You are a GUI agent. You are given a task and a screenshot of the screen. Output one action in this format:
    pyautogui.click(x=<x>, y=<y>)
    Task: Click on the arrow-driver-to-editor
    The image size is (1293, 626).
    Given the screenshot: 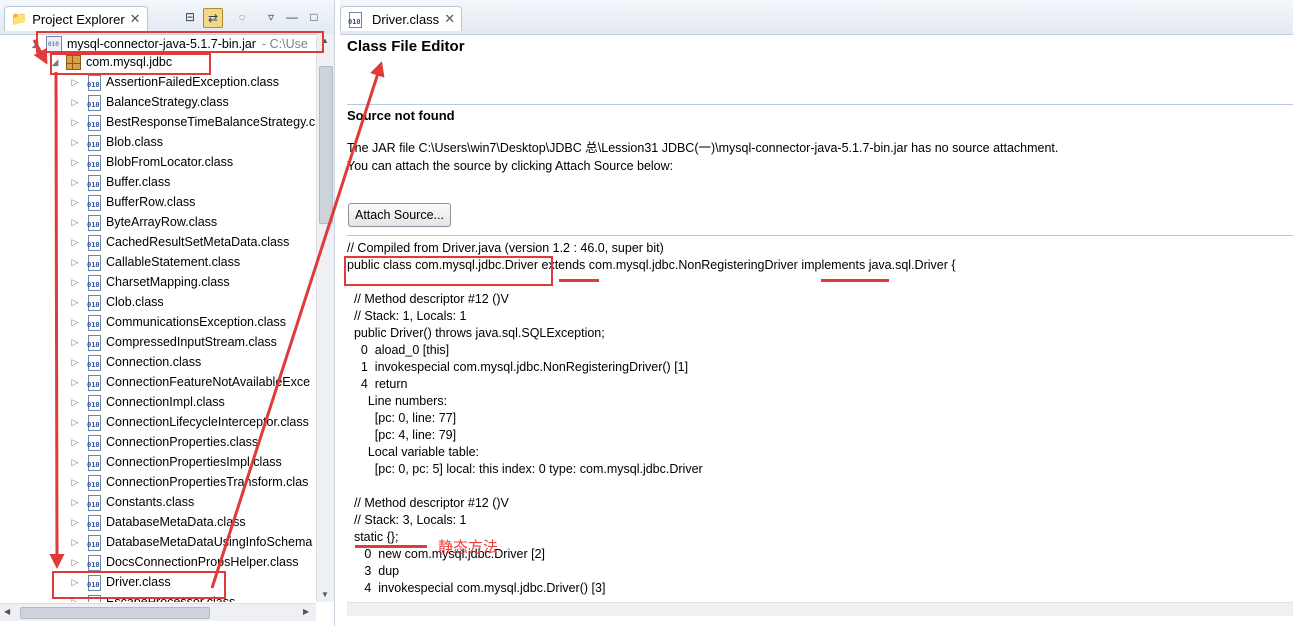 What is the action you would take?
    pyautogui.click(x=297, y=325)
    